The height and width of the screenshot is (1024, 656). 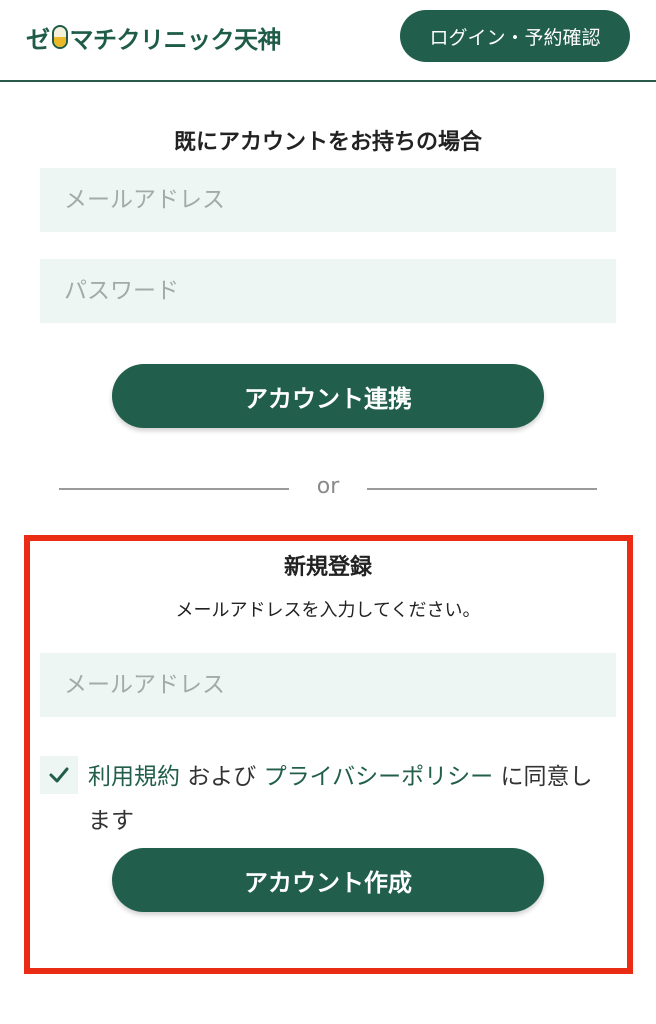 I want to click on signup-title: 新規登録, so click(x=327, y=567).